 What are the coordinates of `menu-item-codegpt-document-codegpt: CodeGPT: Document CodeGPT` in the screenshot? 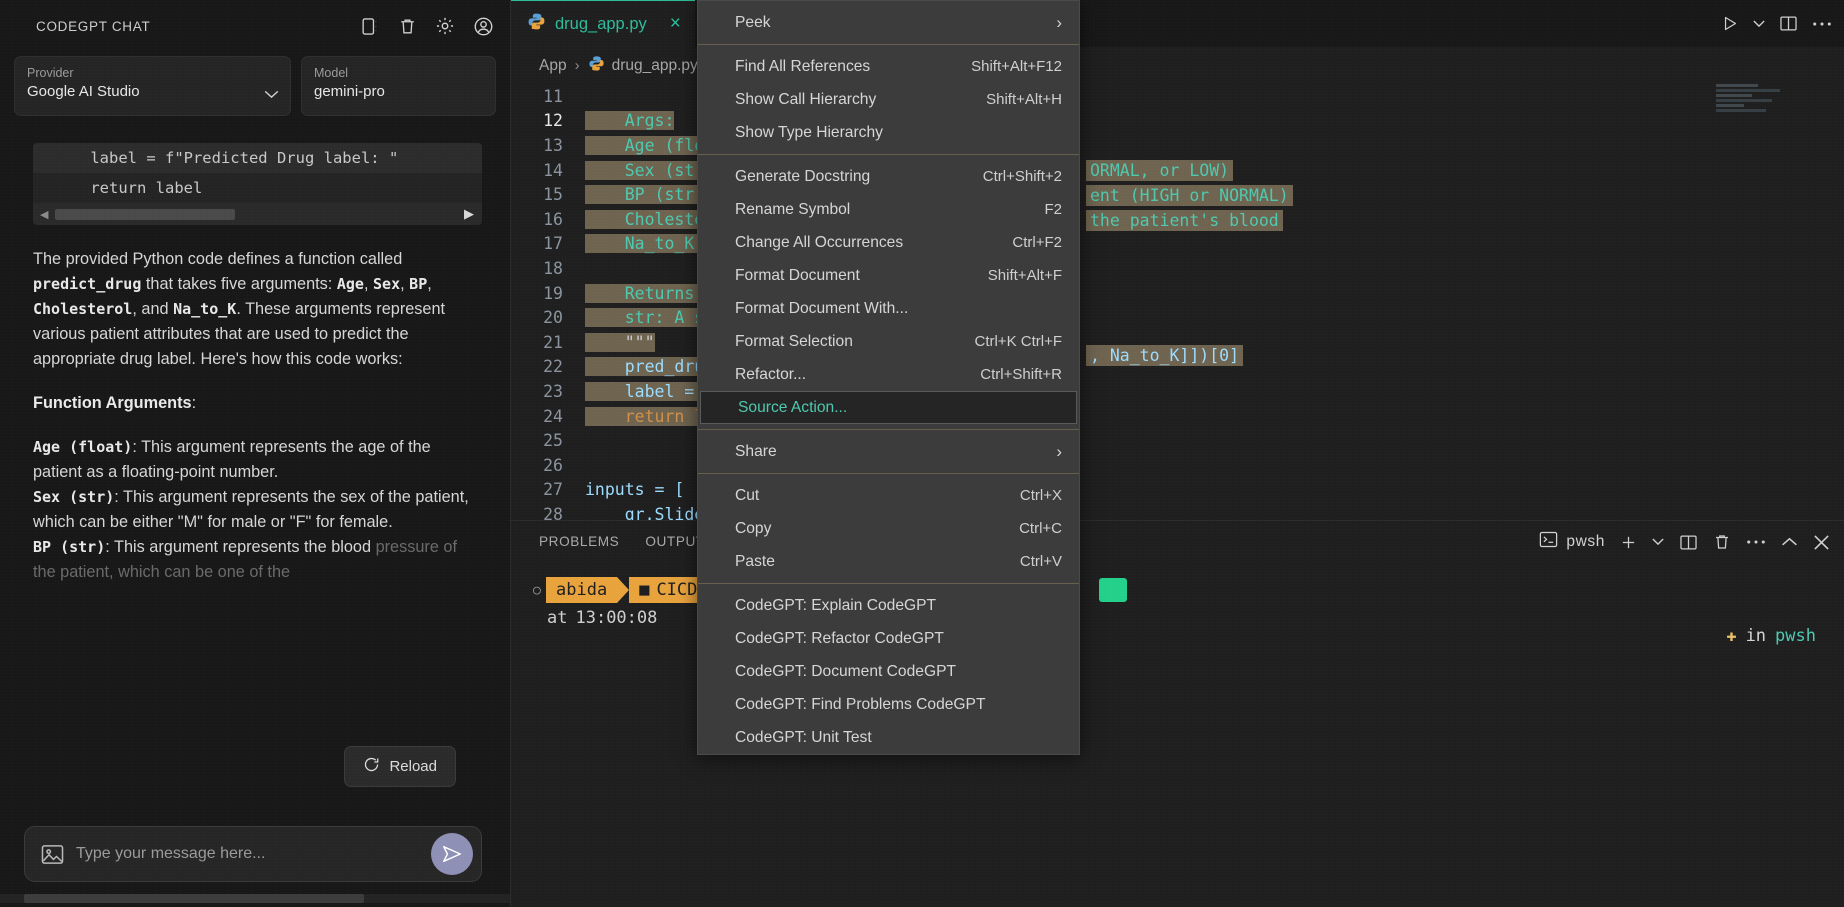 It's located at (888, 671).